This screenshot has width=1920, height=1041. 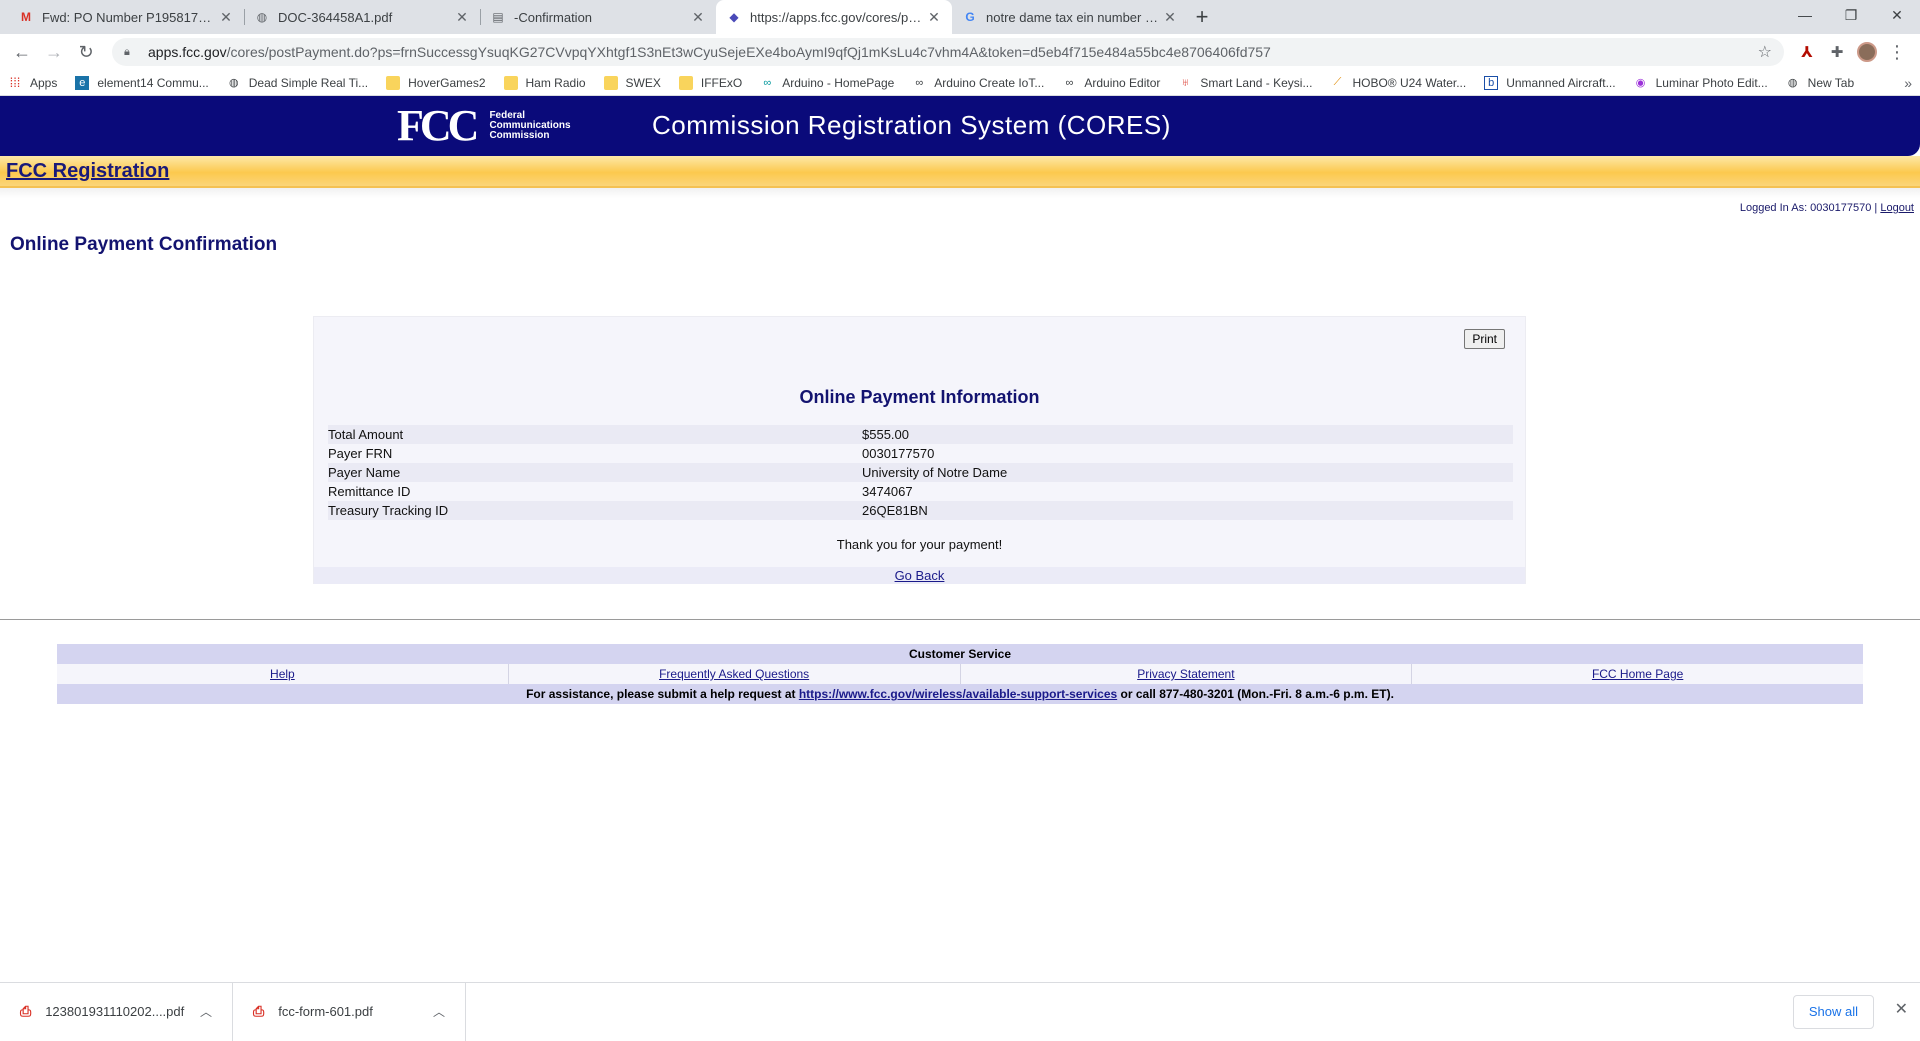 What do you see at coordinates (632, 83) in the screenshot?
I see `bookmark-folder: SWEX` at bounding box center [632, 83].